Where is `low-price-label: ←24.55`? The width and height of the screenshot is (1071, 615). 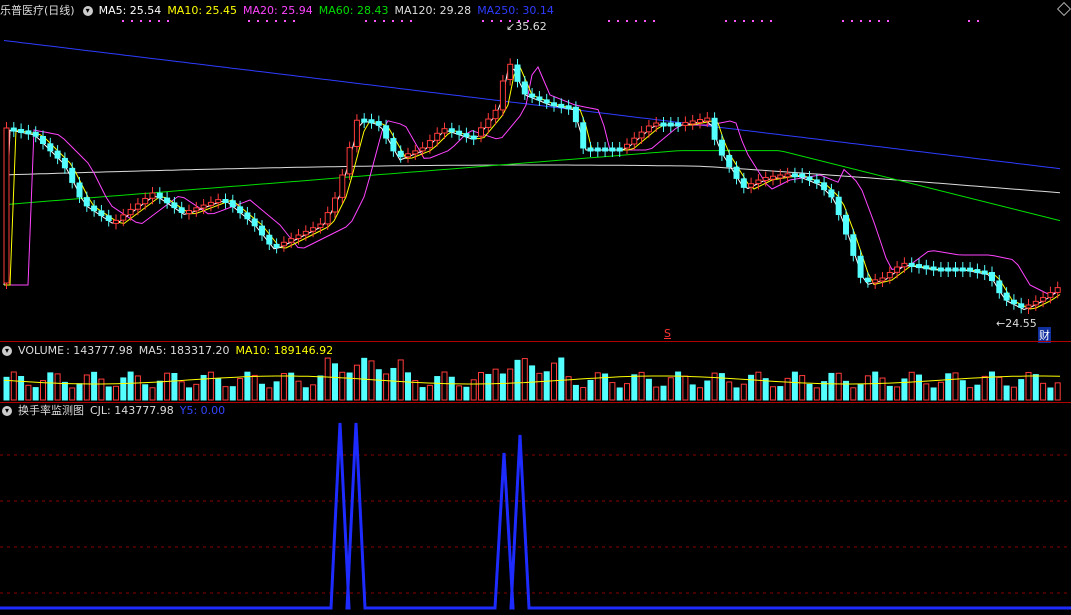
low-price-label: ←24.55 is located at coordinates (1016, 323).